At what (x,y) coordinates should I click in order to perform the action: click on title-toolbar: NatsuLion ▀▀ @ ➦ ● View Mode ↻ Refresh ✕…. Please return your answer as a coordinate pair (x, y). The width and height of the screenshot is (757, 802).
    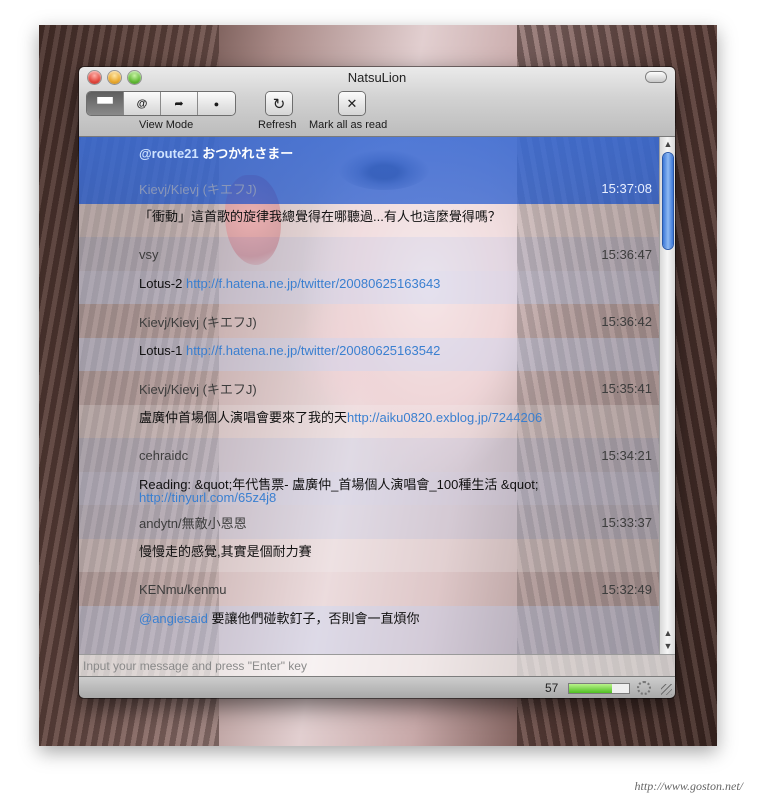
    Looking at the image, I should click on (377, 102).